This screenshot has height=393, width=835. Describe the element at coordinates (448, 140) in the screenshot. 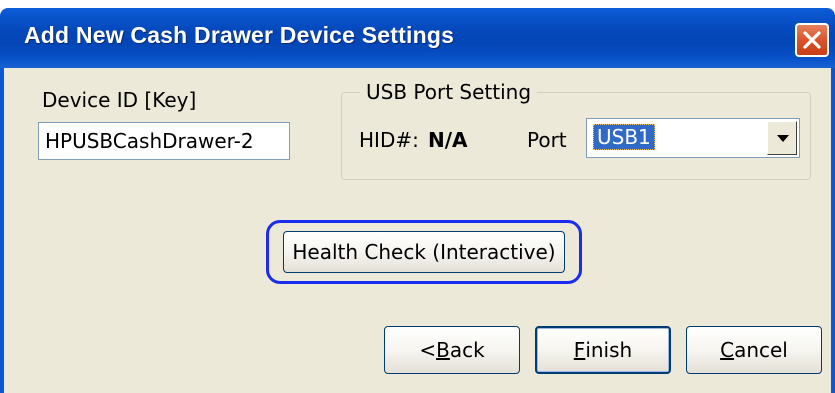

I see `hid-value: N/A` at that location.